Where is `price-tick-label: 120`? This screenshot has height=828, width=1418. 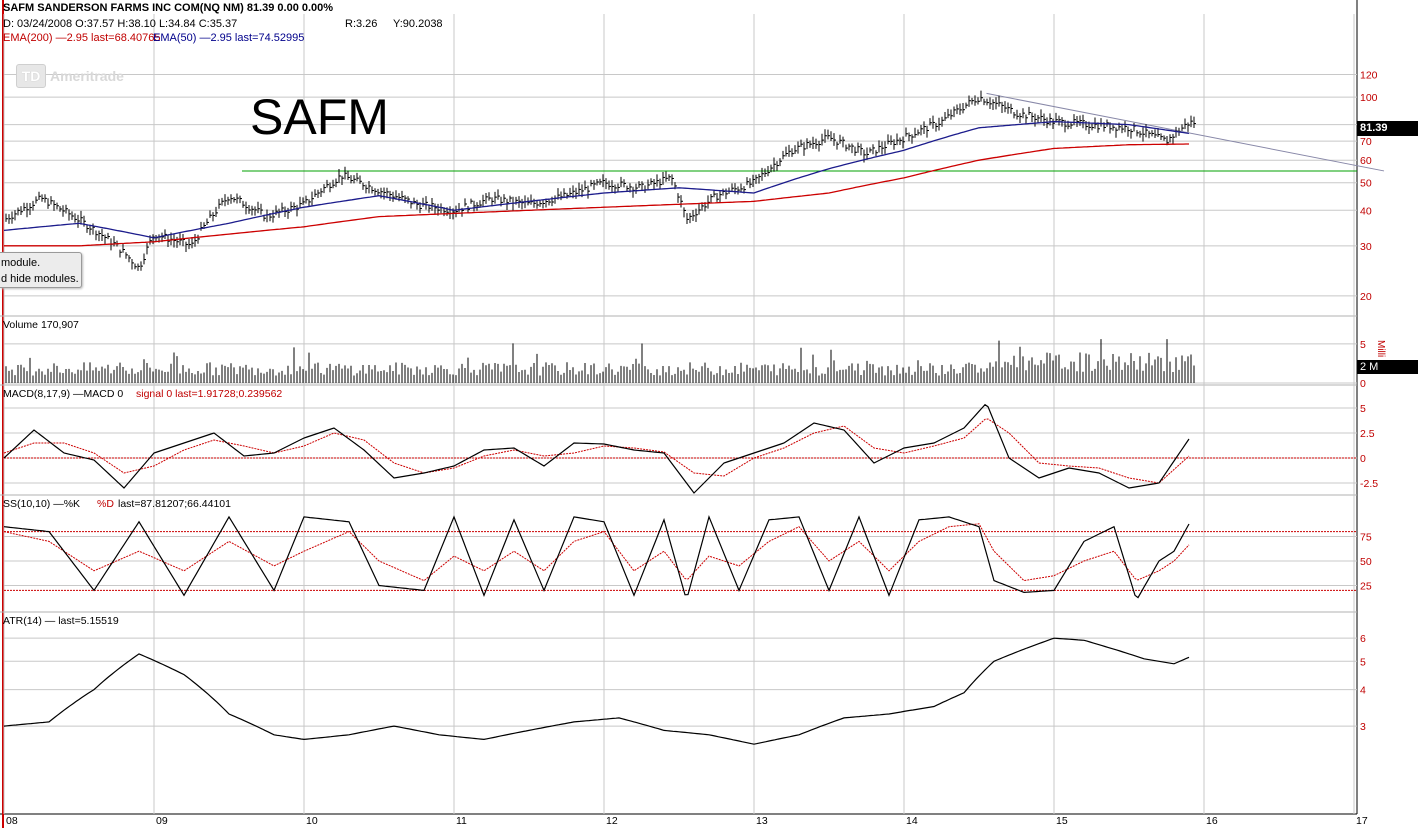
price-tick-label: 120 is located at coordinates (1369, 76).